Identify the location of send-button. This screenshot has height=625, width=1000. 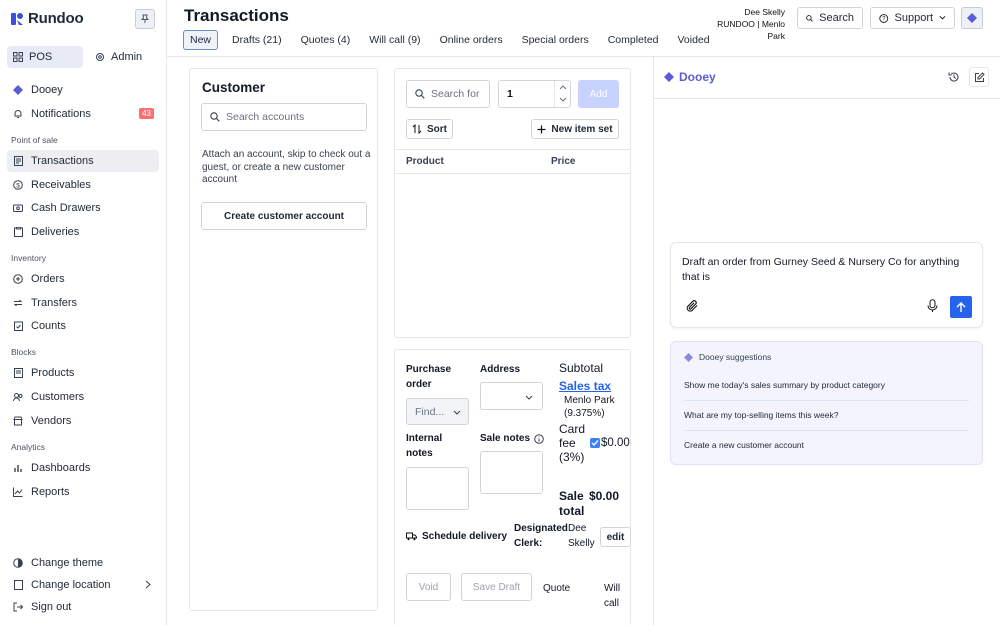
(961, 307).